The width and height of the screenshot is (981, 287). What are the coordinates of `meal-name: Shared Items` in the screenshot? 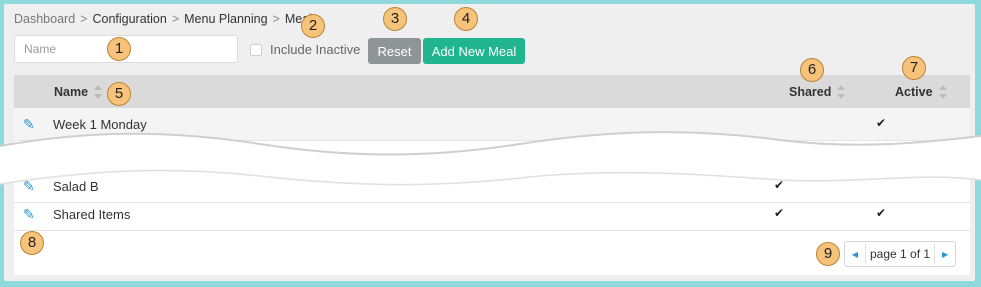 It's located at (92, 214).